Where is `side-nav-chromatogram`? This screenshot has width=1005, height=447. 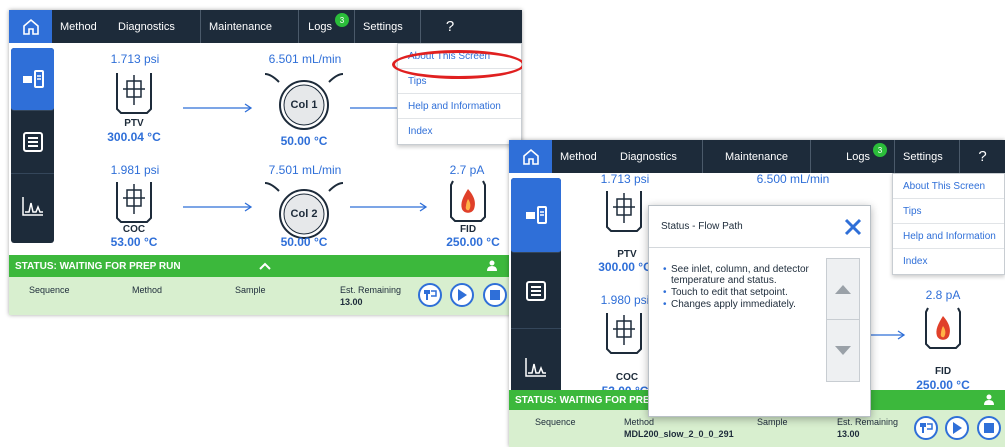
side-nav-chromatogram is located at coordinates (32, 205).